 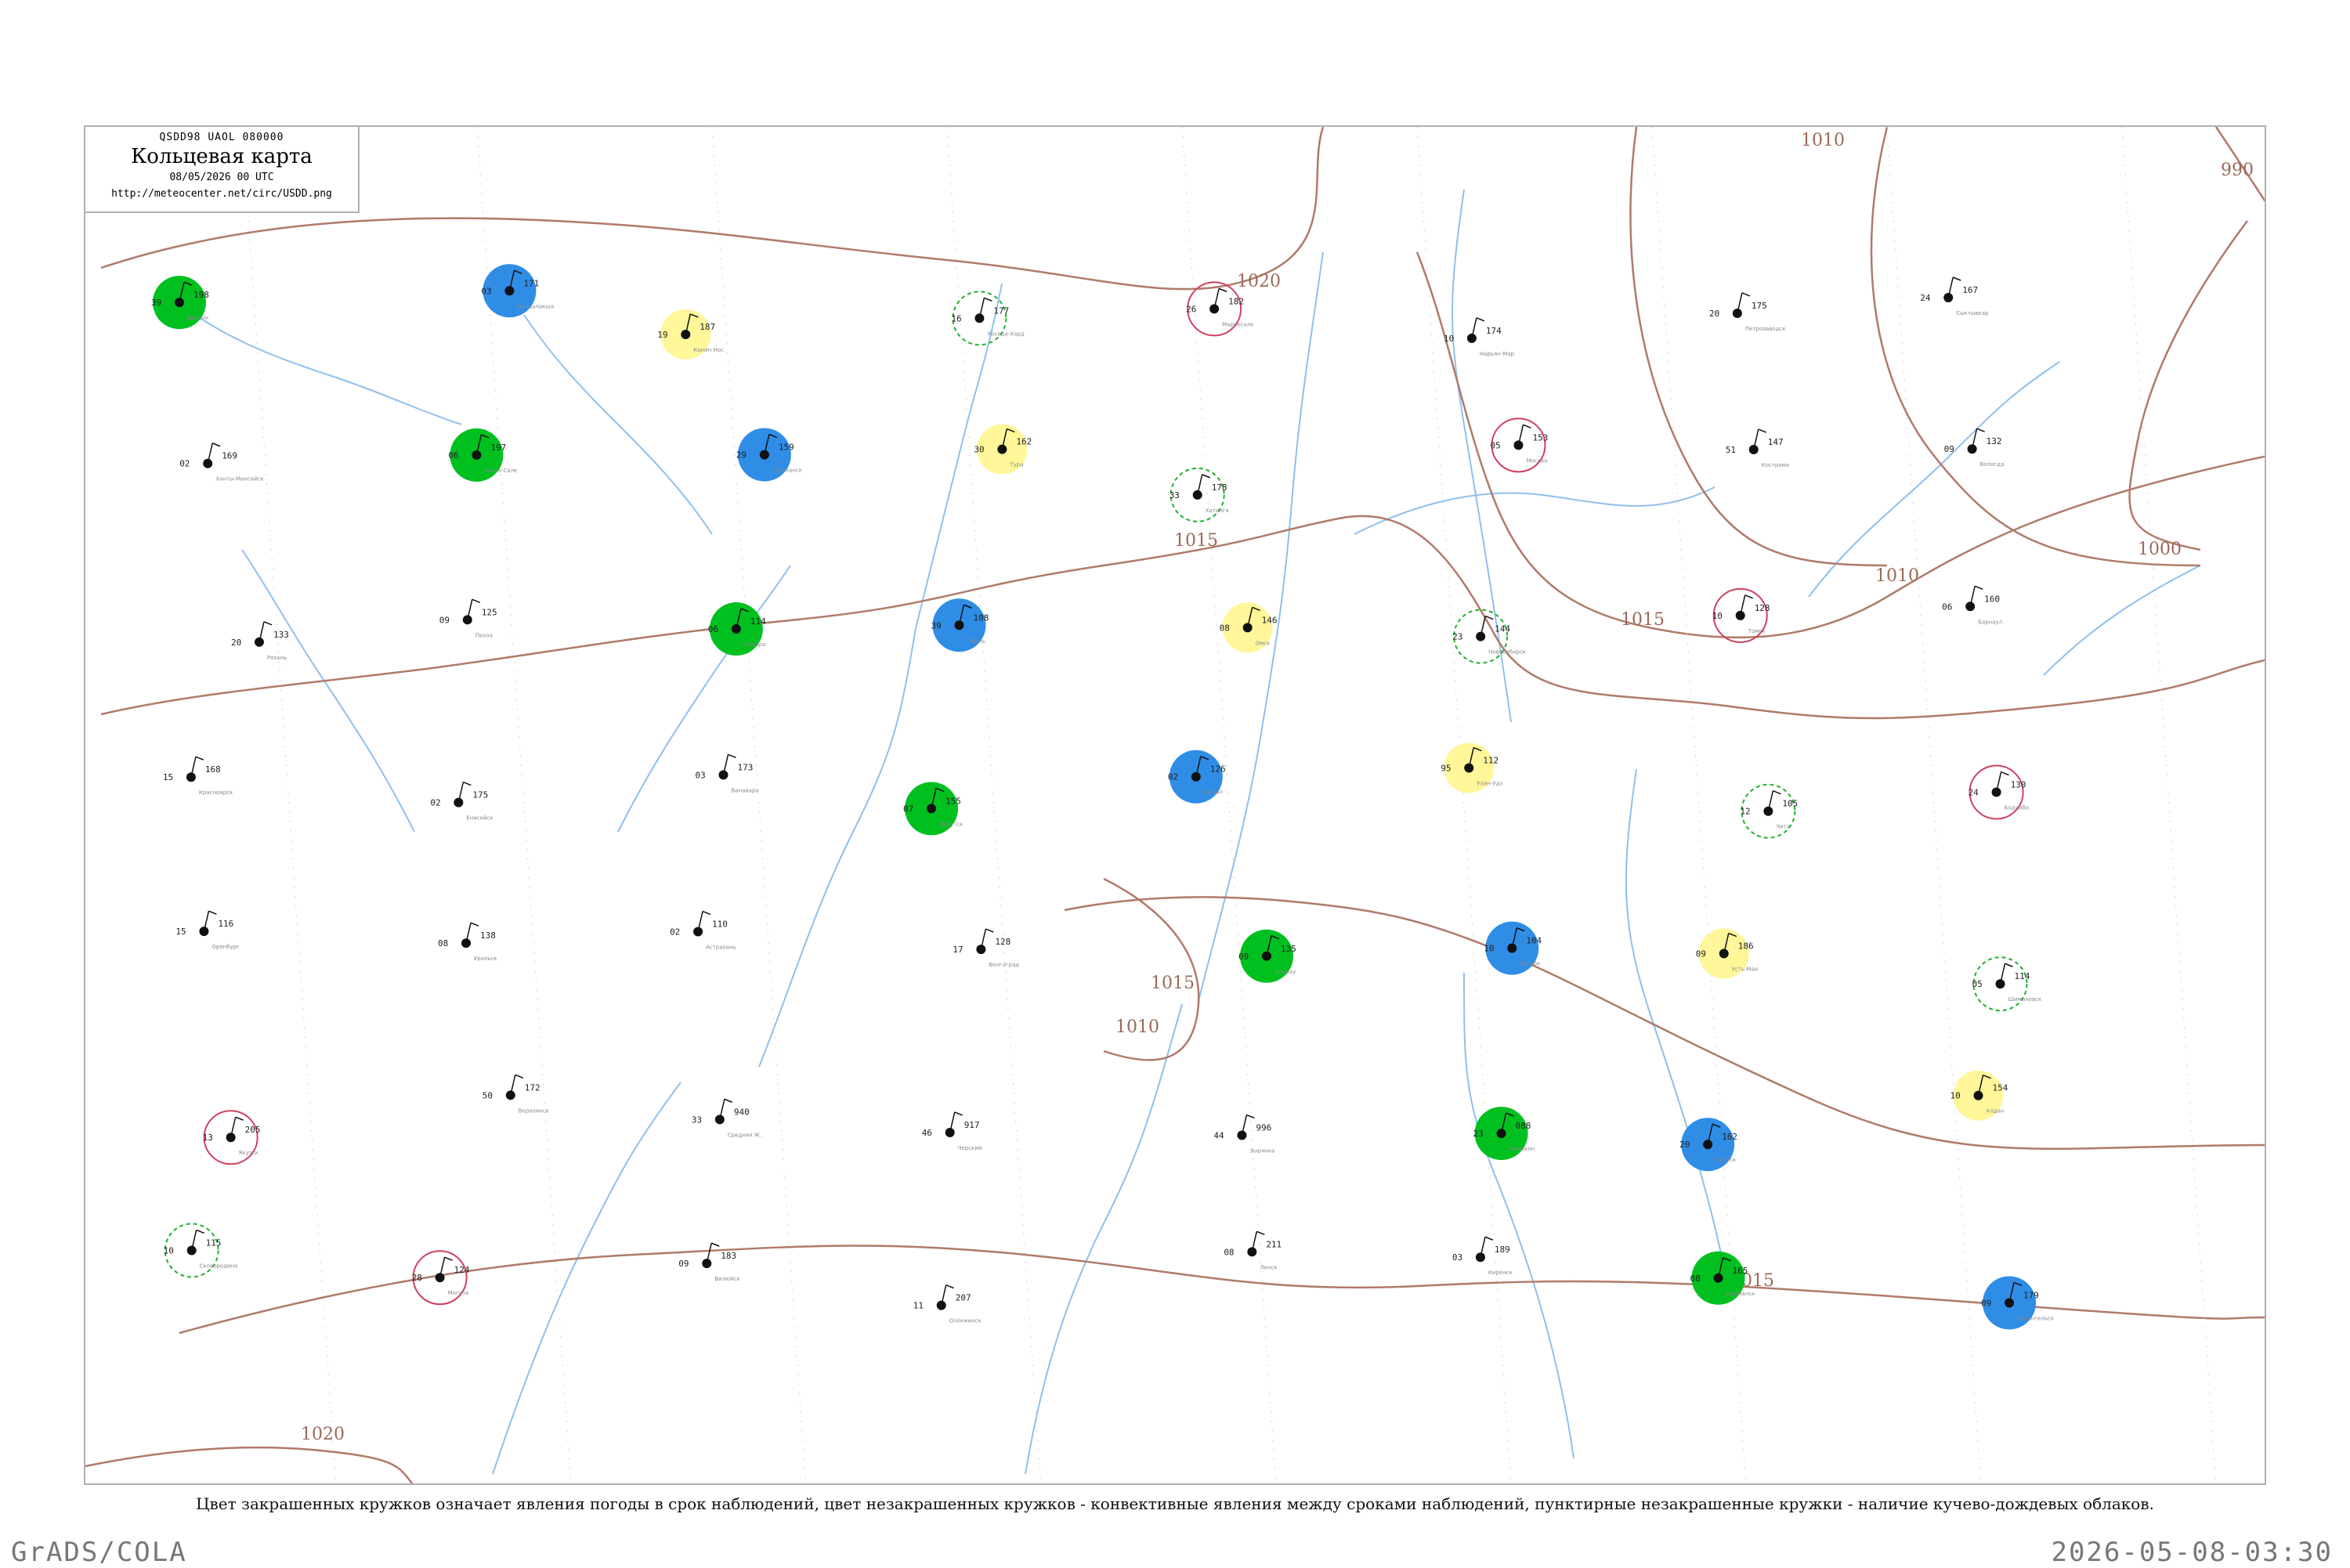 I want to click on station-name: Сковородино, so click(x=219, y=1266).